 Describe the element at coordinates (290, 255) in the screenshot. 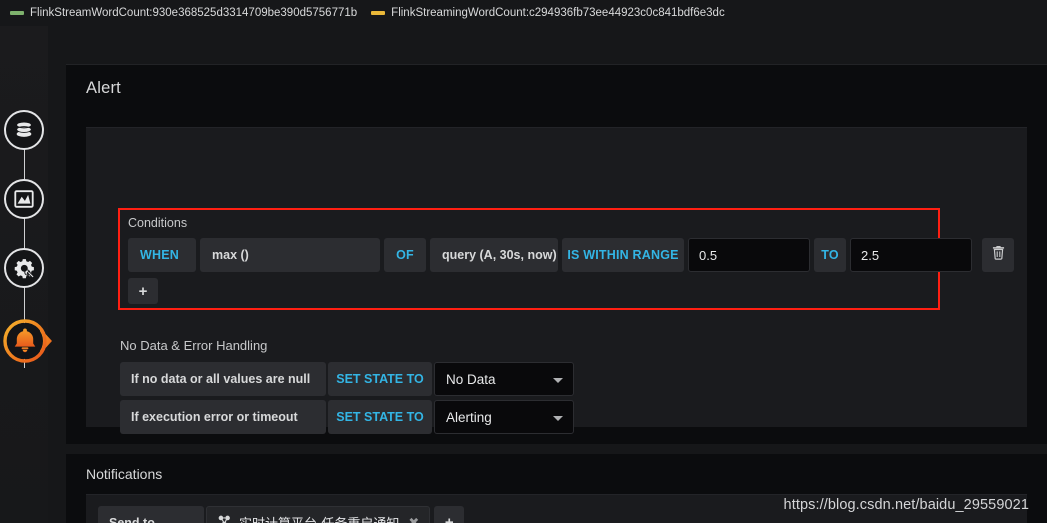

I see `condition-reducer-select: max ()` at that location.